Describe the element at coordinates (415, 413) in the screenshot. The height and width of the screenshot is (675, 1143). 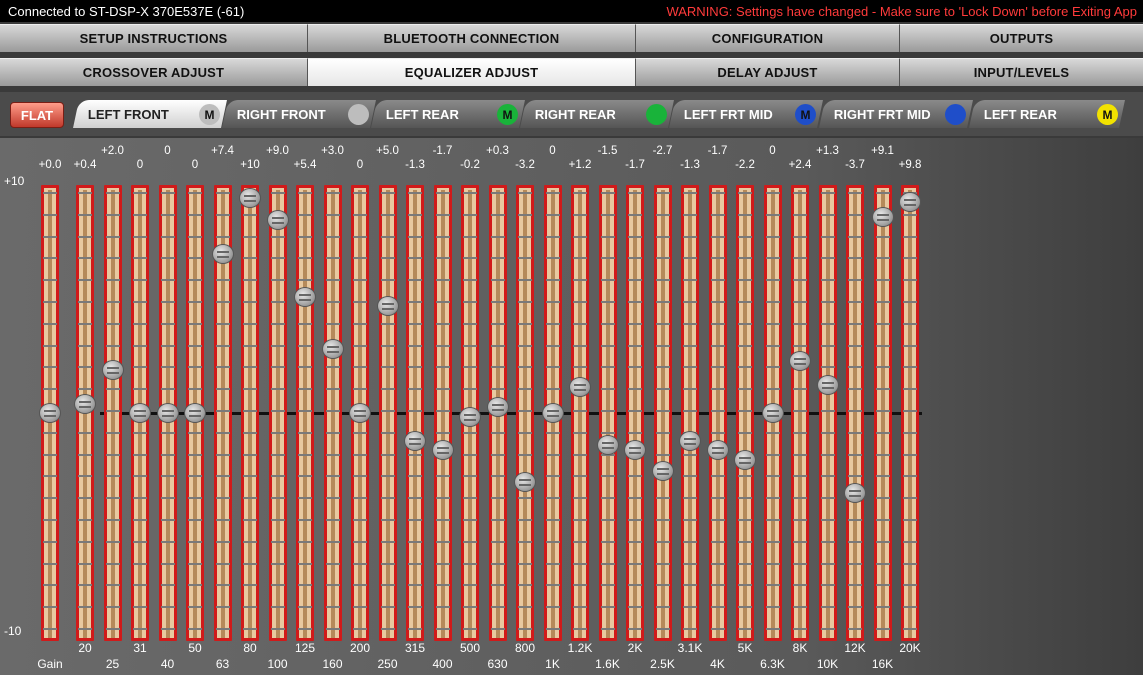
I see `band-slider-12-track` at that location.